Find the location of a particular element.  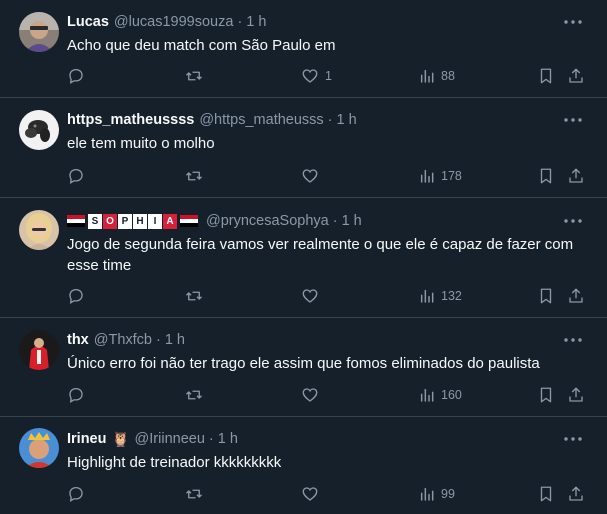

tweet-text: Acho que deu match com São Paulo em is located at coordinates (201, 45).